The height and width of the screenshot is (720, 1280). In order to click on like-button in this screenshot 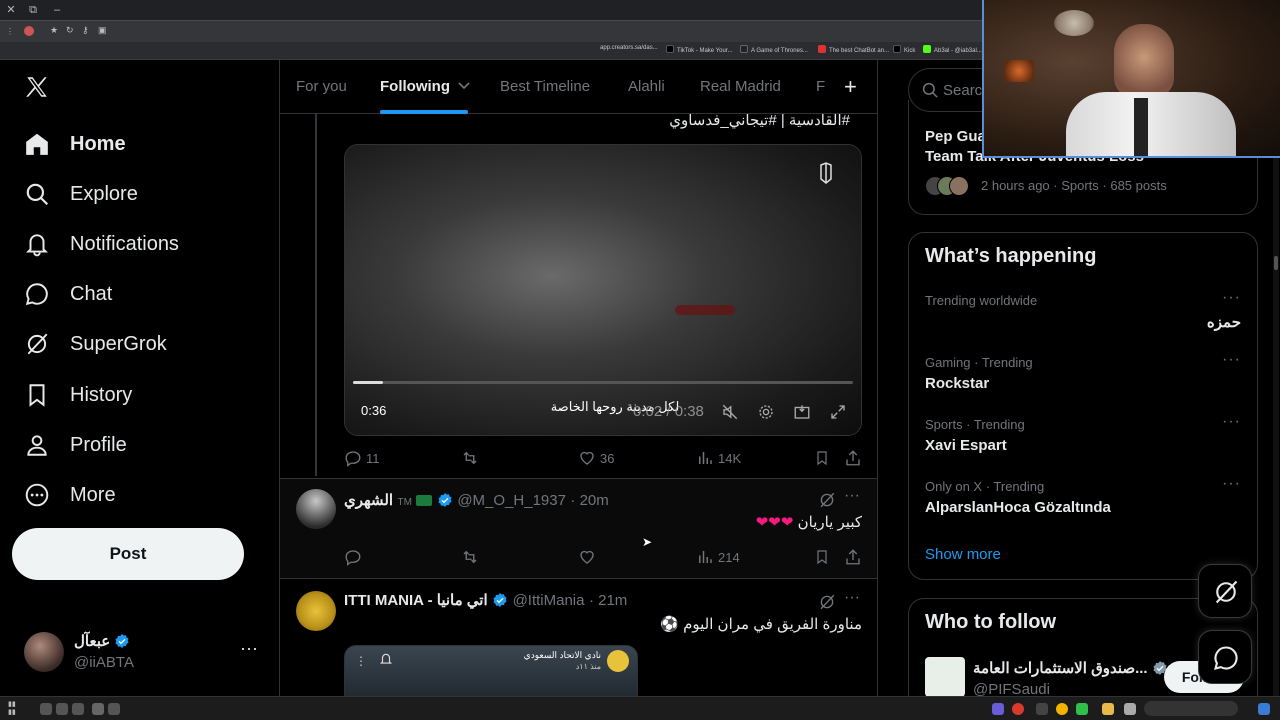, I will do `click(589, 557)`.